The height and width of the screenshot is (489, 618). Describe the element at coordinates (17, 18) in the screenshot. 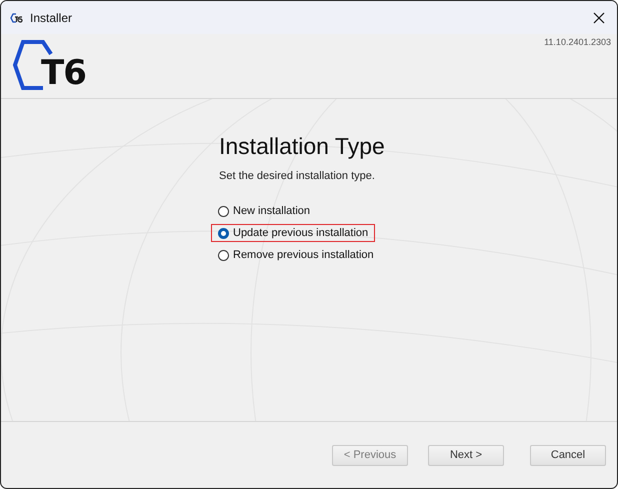

I see `app-icon` at that location.